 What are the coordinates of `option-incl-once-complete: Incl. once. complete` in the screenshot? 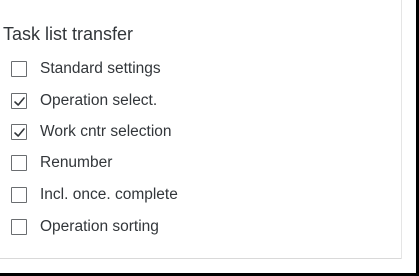 It's located at (94, 195).